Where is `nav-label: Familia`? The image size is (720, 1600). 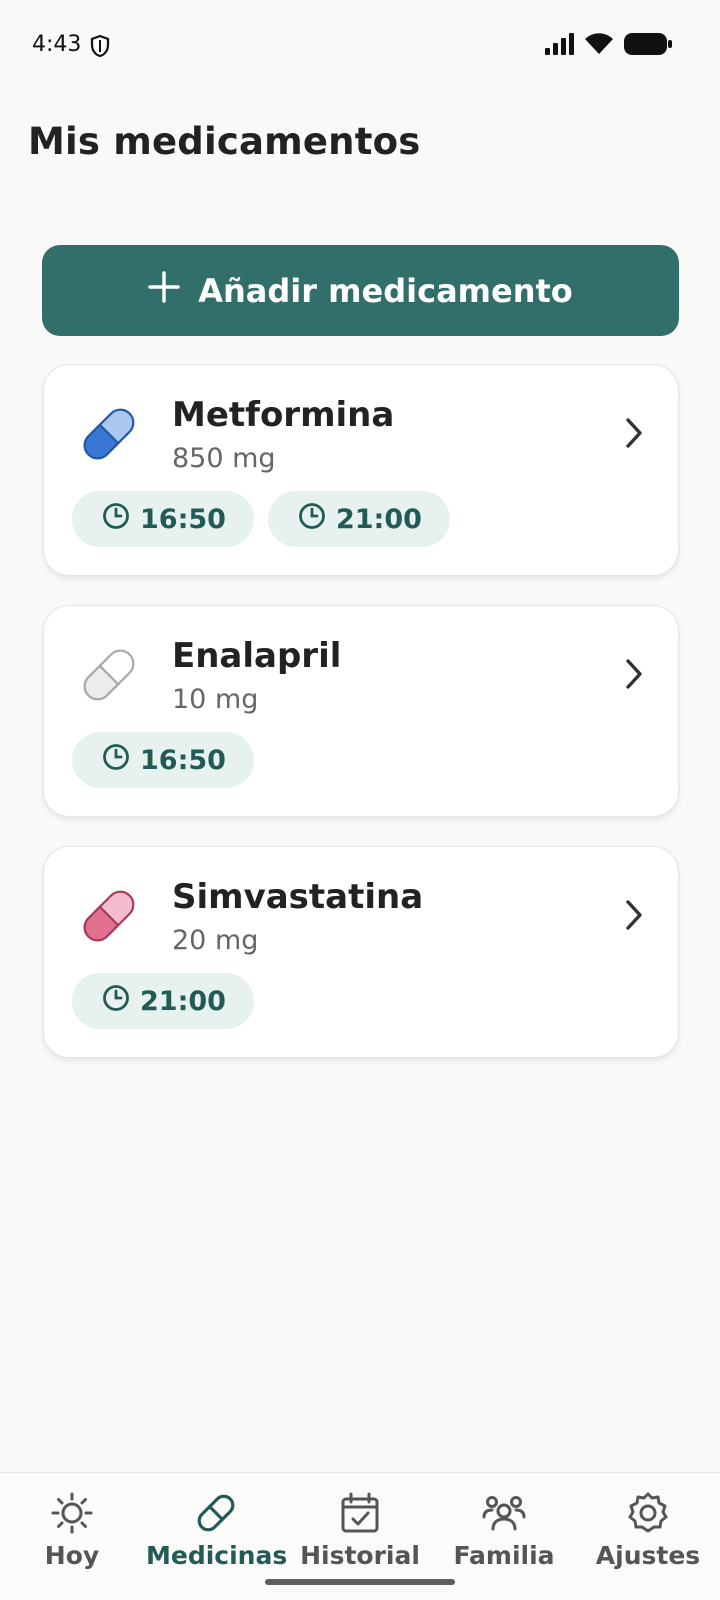
nav-label: Familia is located at coordinates (504, 1555).